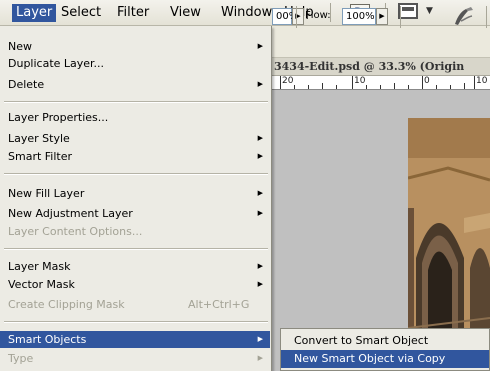 Image resolution: width=490 pixels, height=371 pixels. What do you see at coordinates (135, 358) in the screenshot?
I see `menu-item-type: Type ▶` at bounding box center [135, 358].